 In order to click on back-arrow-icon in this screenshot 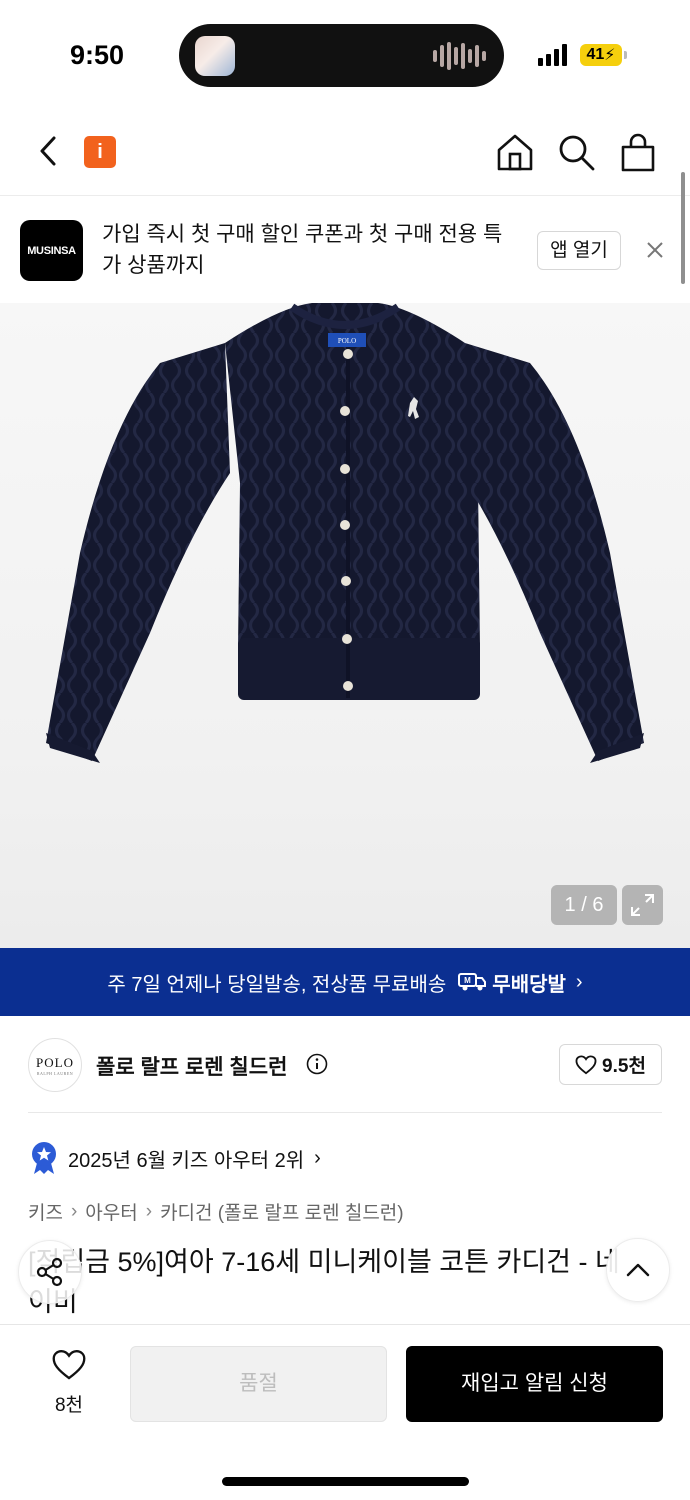, I will do `click(49, 151)`.